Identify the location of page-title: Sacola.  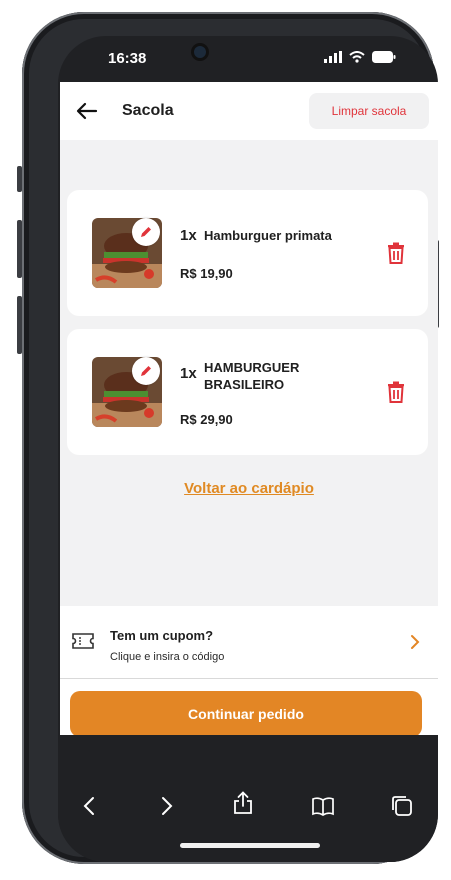
(148, 110).